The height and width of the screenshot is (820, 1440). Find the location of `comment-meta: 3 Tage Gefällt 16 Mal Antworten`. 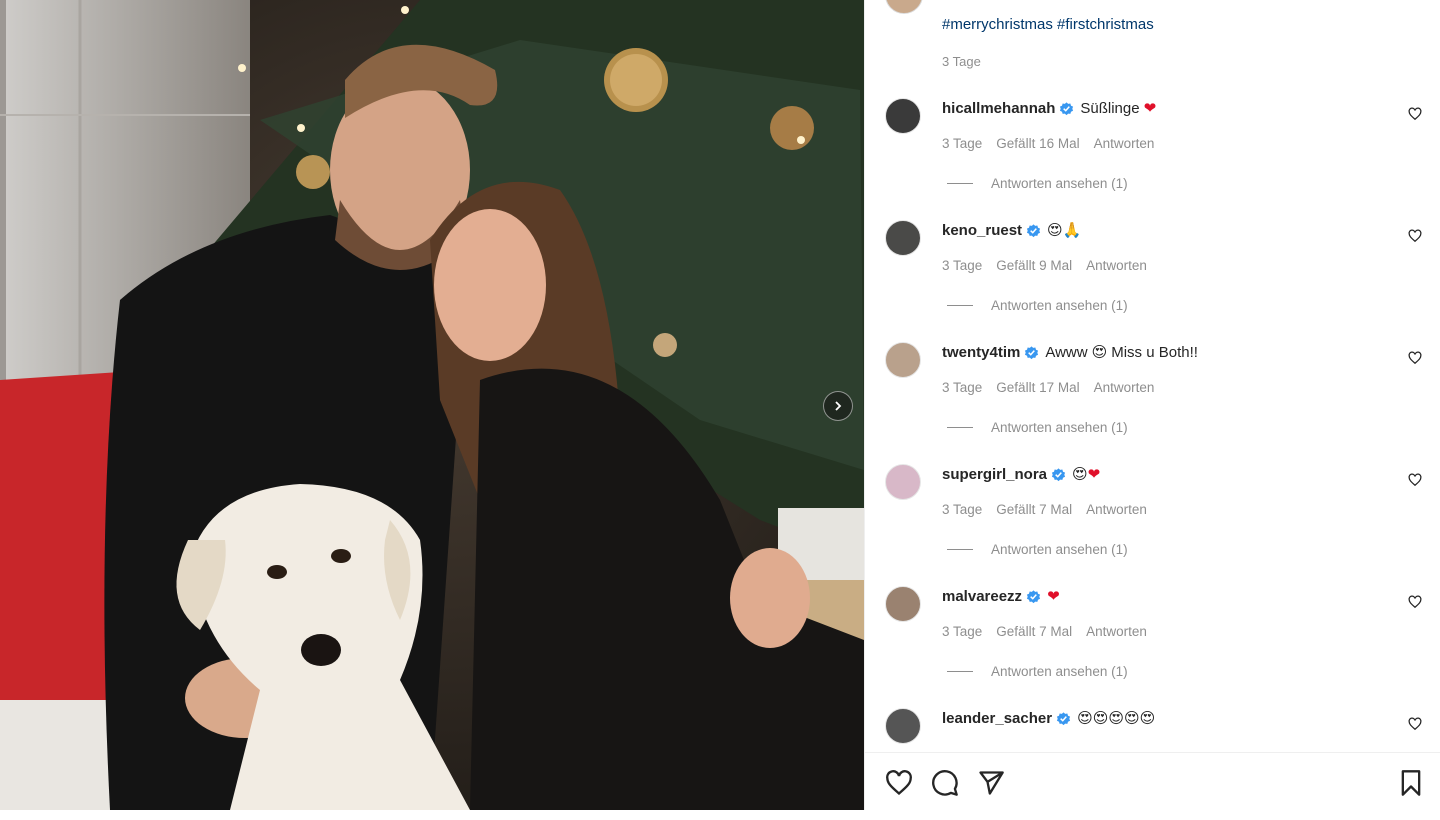

comment-meta: 3 Tage Gefällt 16 Mal Antworten is located at coordinates (1048, 143).